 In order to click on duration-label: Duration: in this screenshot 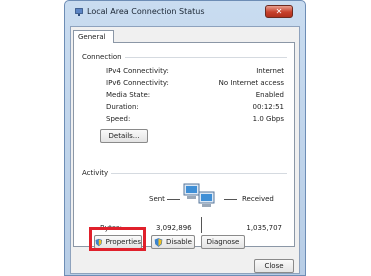, I will do `click(122, 107)`.